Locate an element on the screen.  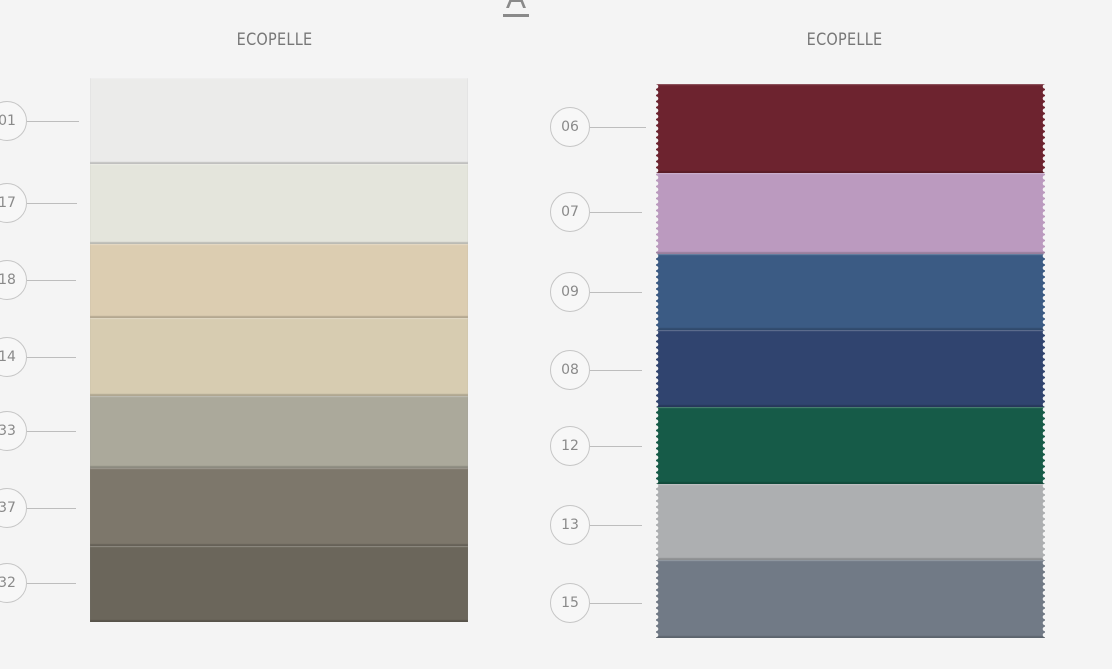
code-badge: 08 is located at coordinates (570, 370).